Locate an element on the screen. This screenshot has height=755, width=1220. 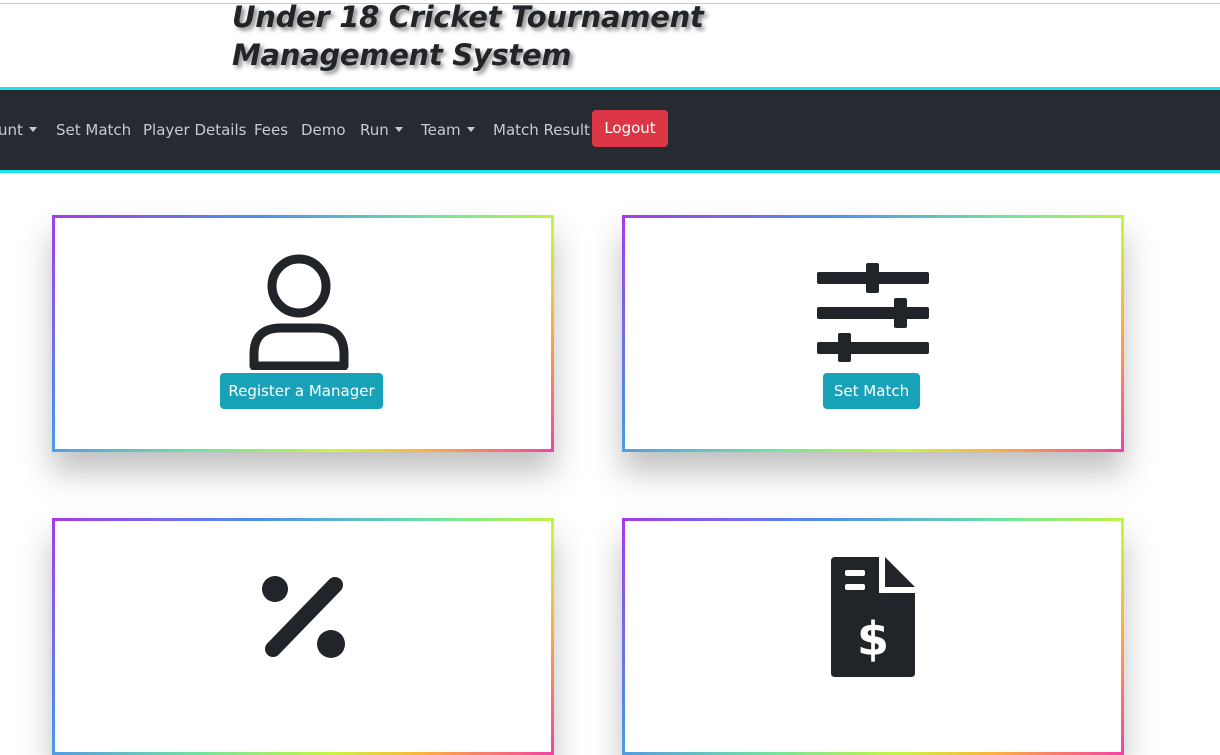
nav-item-player-details: Player Details is located at coordinates (194, 130).